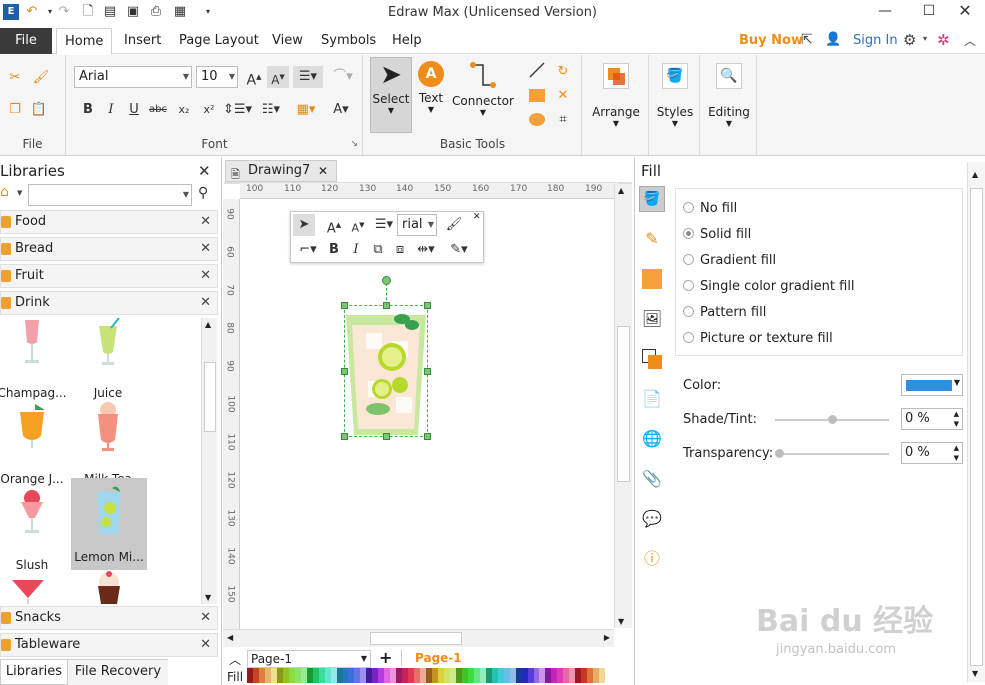 The width and height of the screenshot is (985, 685). What do you see at coordinates (109, 587) in the screenshot?
I see `shape-coffee` at bounding box center [109, 587].